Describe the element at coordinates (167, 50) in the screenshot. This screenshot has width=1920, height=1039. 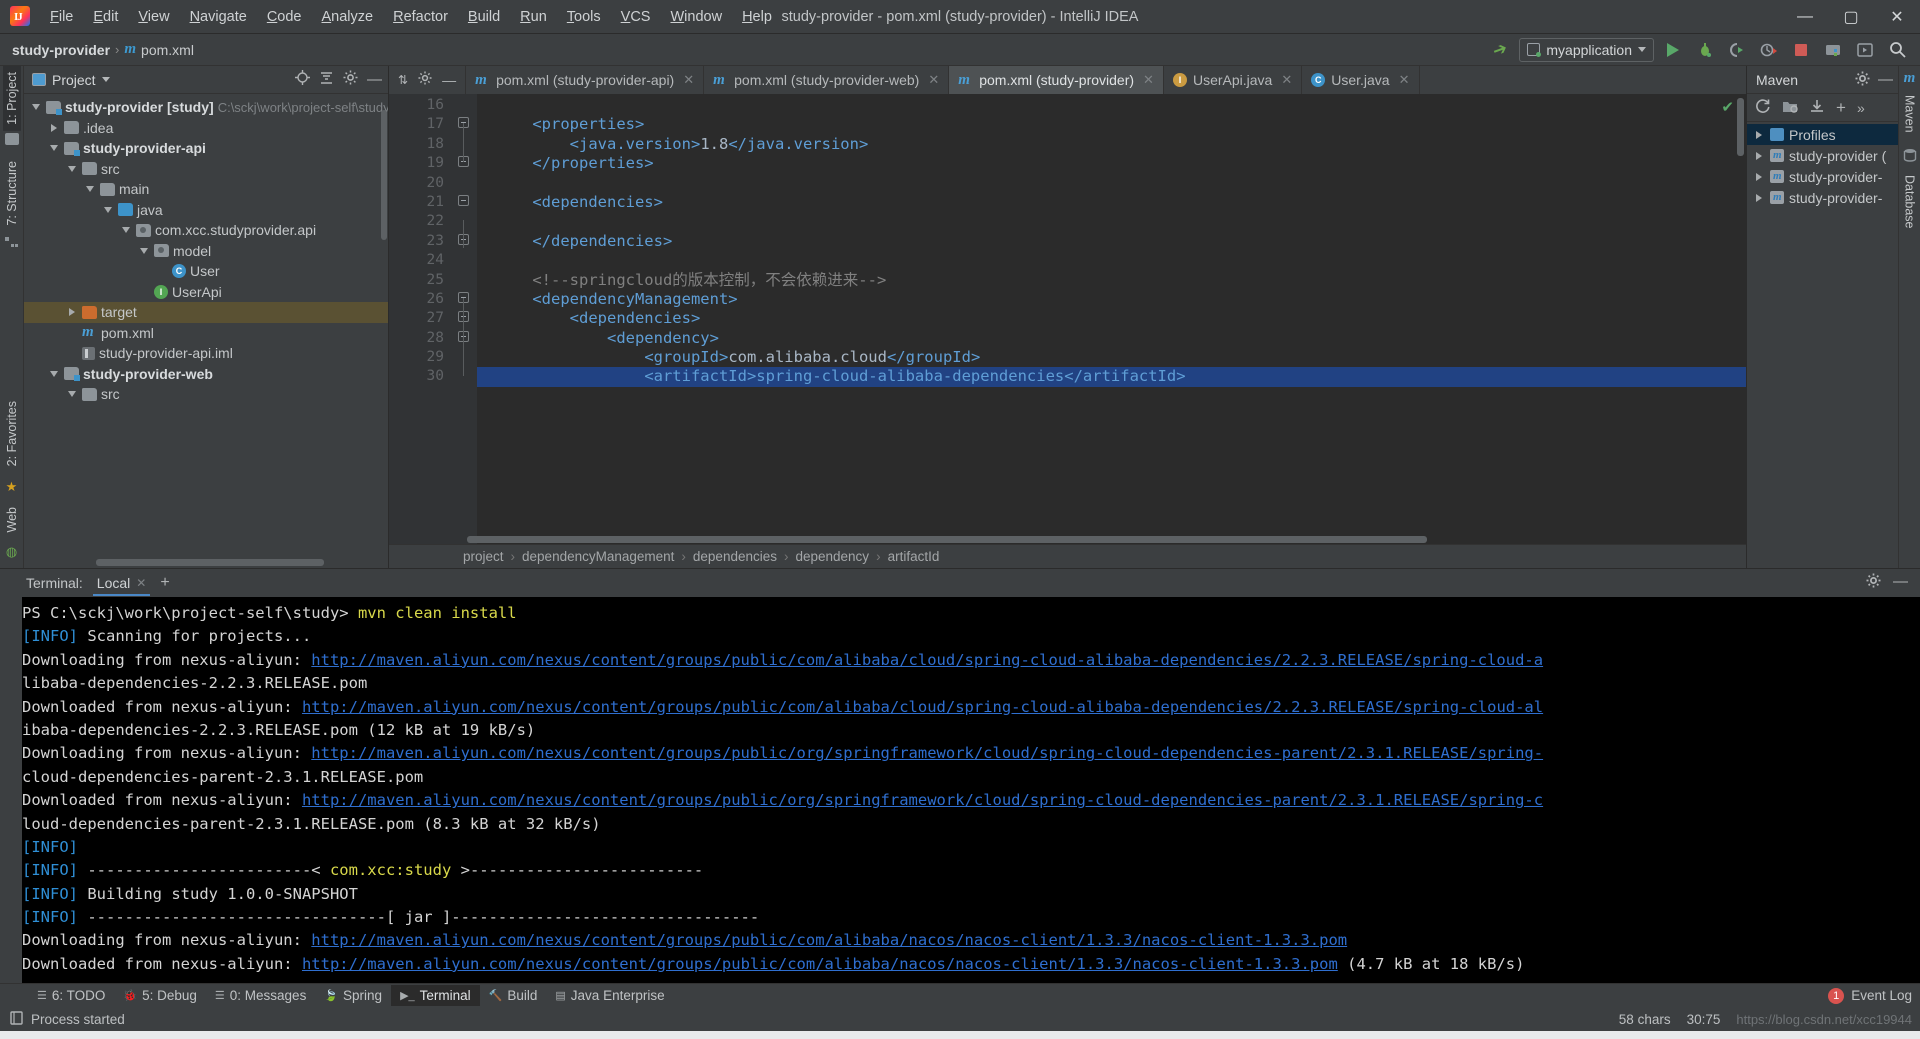
I see `breadcrumb-file: pom.xml` at that location.